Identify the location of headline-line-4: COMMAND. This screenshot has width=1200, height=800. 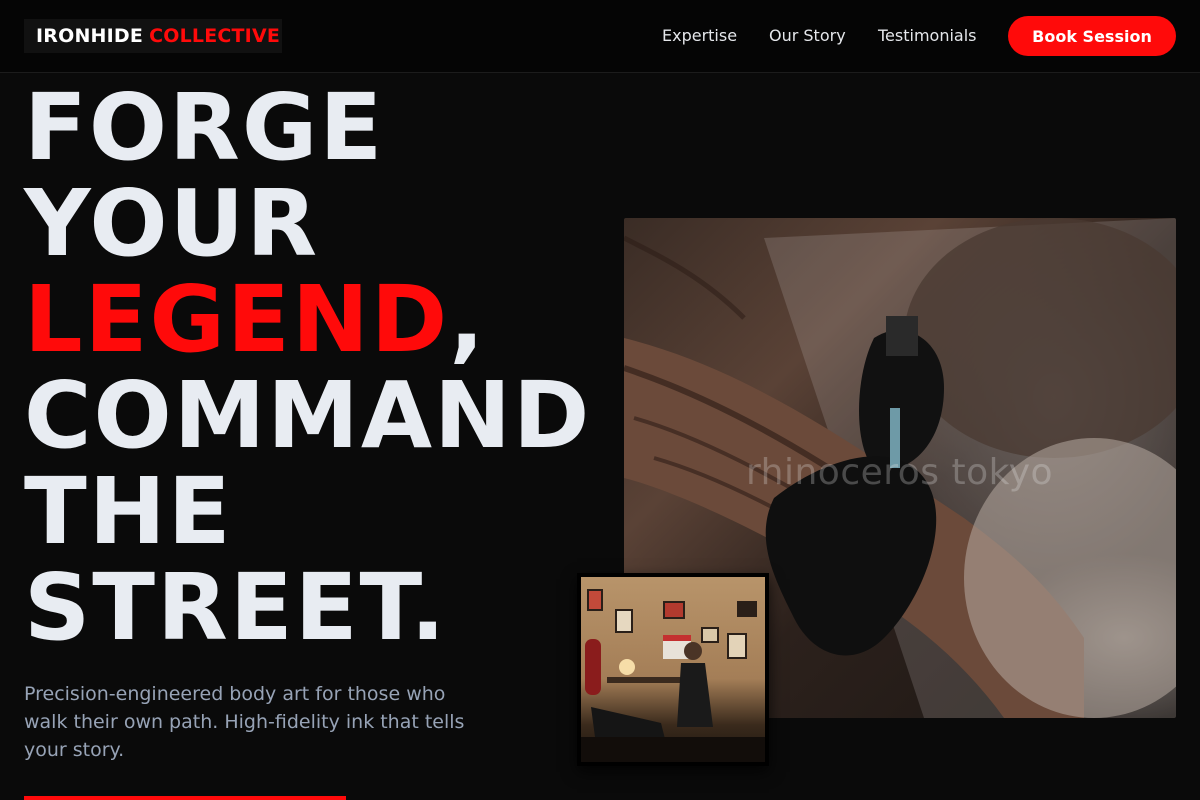
(308, 415).